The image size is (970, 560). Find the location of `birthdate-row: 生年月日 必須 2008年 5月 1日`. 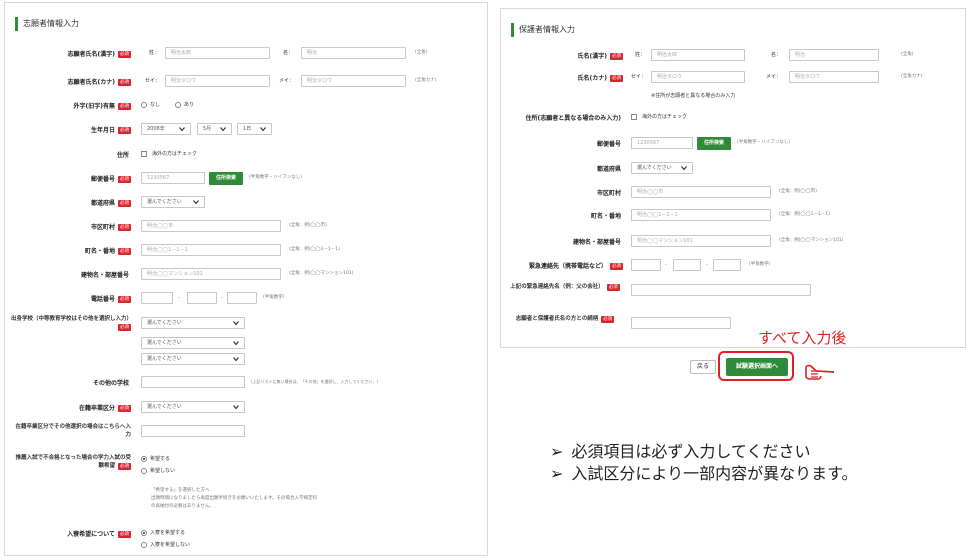

birthdate-row: 生年月日 必須 2008年 5月 1日 is located at coordinates (246, 130).